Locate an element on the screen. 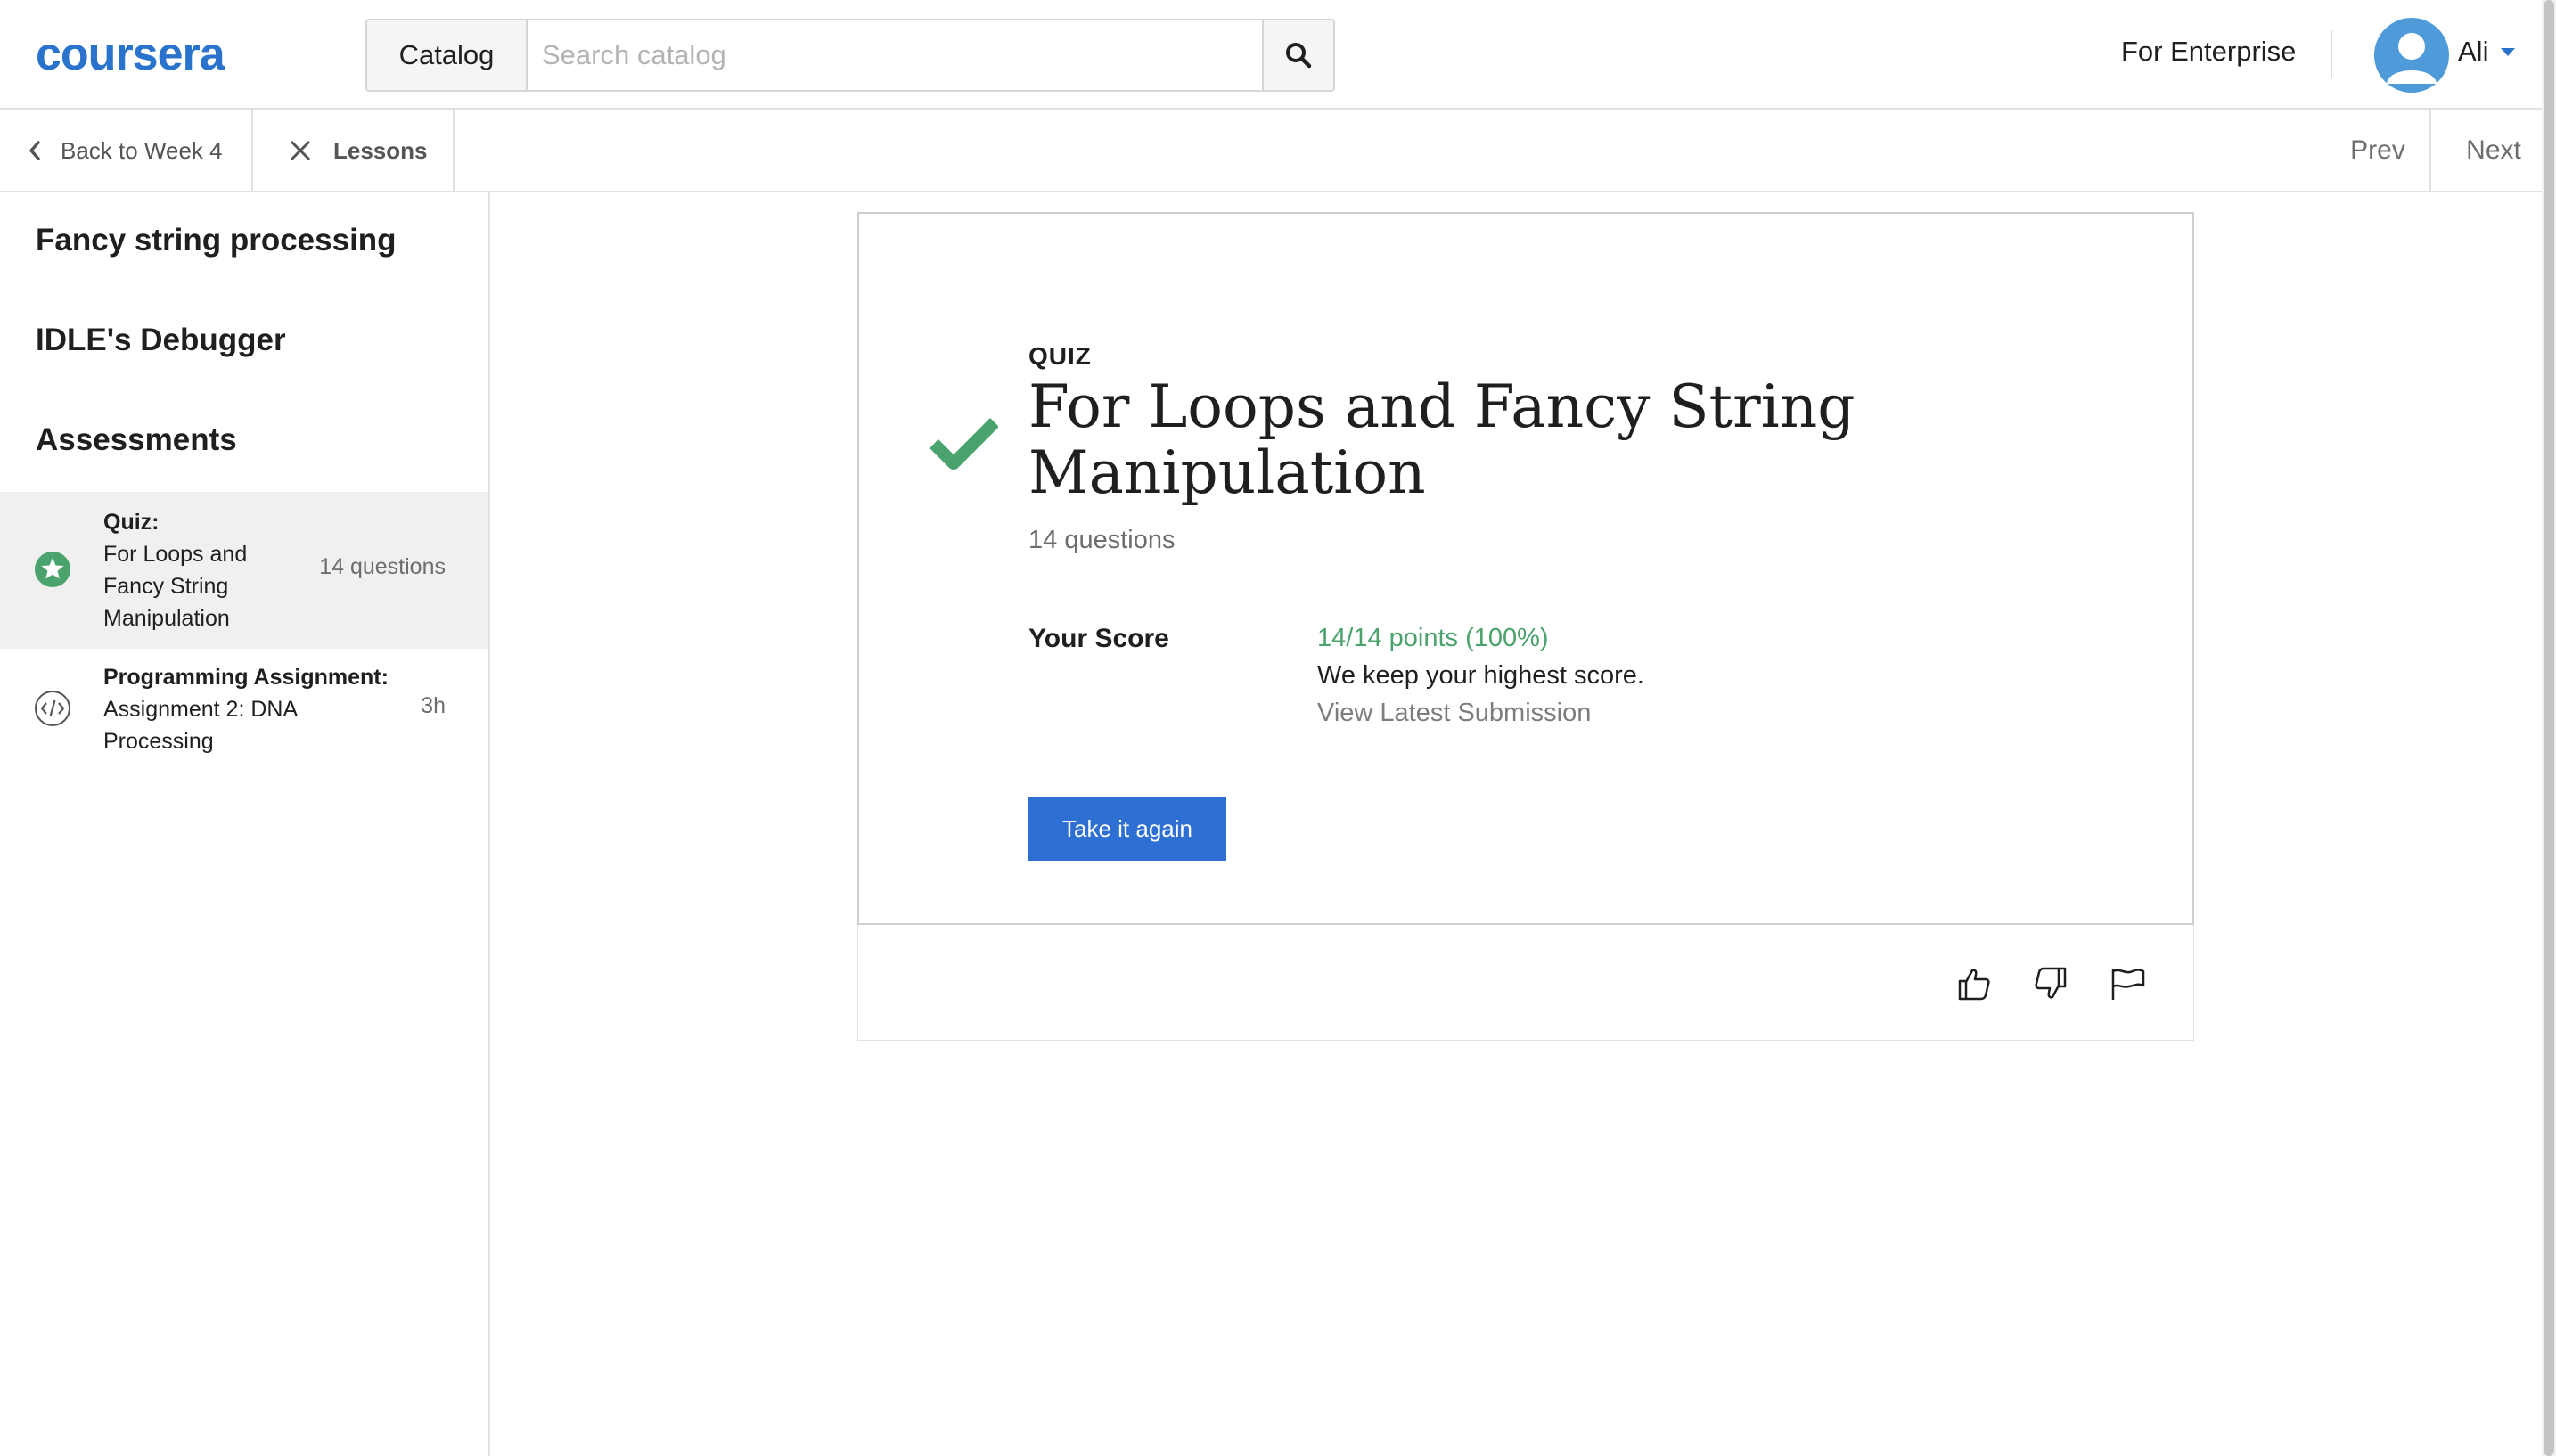  star-complete-icon is located at coordinates (52, 569).